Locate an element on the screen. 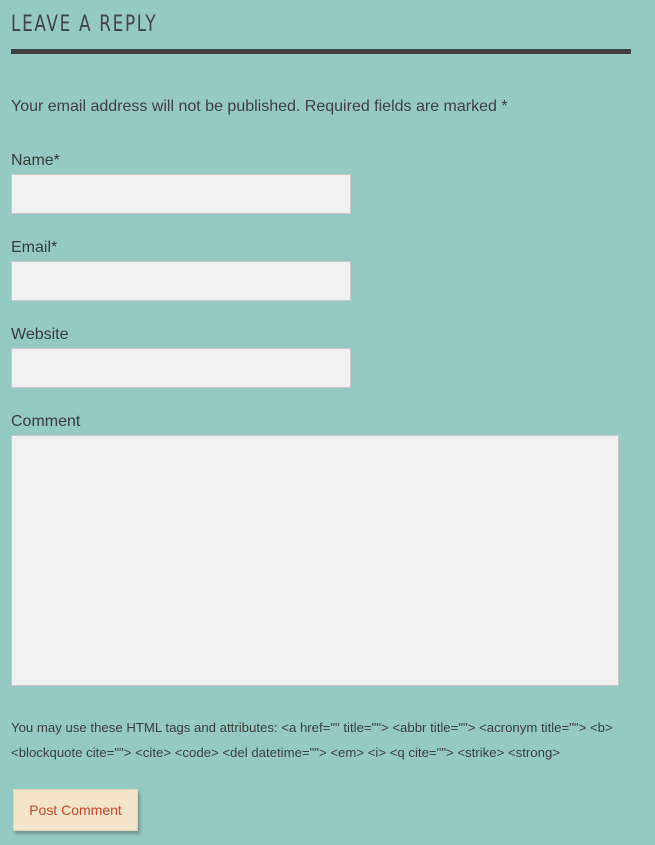 Image resolution: width=655 pixels, height=845 pixels. title-divider is located at coordinates (321, 51).